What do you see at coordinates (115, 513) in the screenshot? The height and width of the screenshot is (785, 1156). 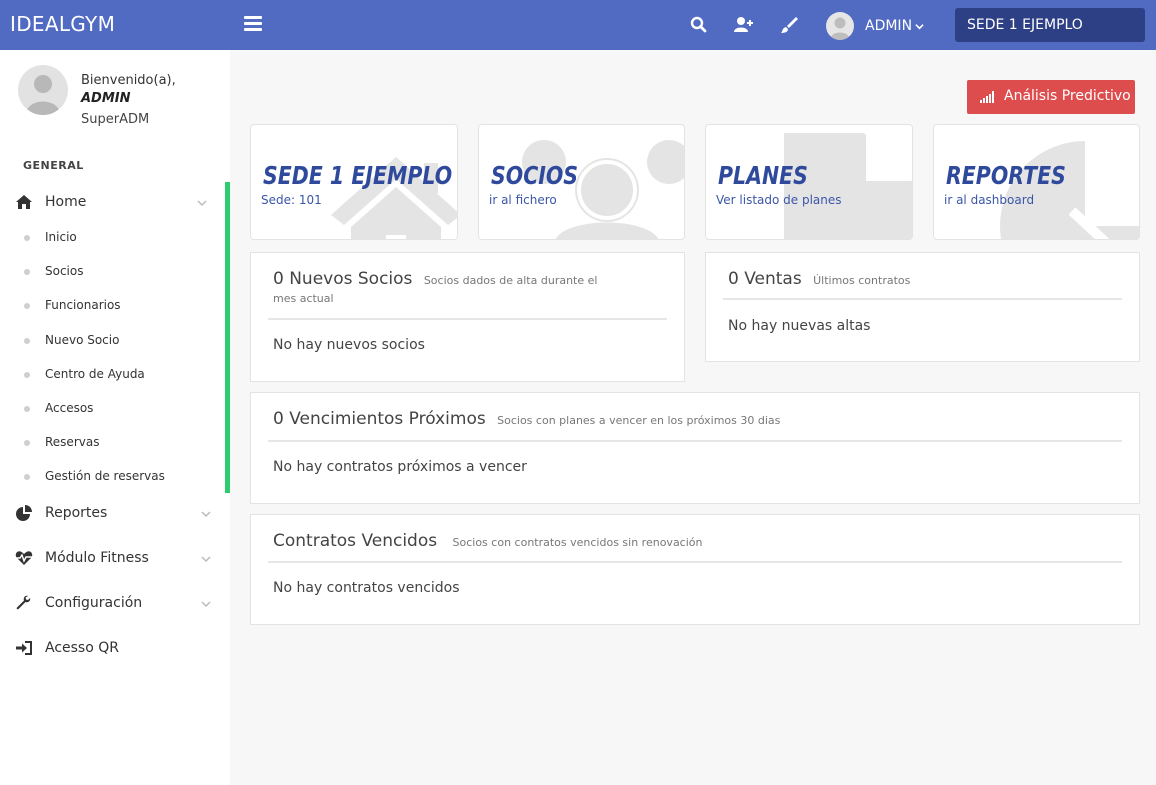 I see `sidebar-item-reportes: Reportes` at bounding box center [115, 513].